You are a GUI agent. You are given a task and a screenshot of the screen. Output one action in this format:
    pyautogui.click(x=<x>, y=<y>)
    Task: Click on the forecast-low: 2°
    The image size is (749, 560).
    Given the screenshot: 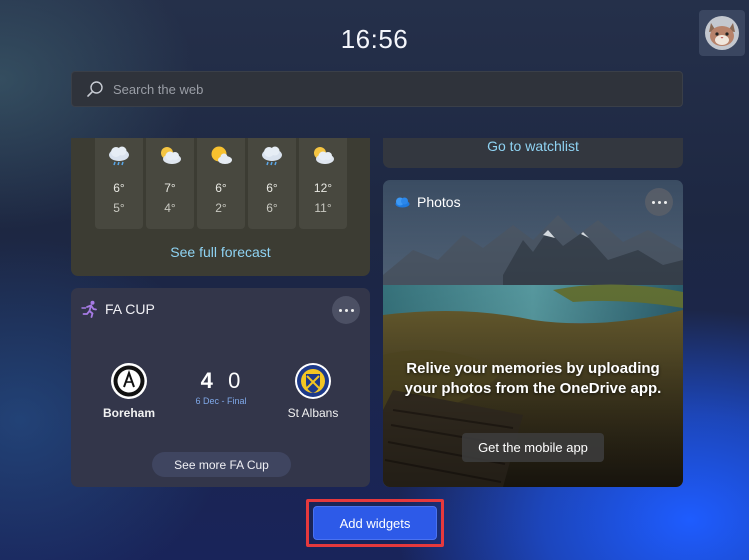 What is the action you would take?
    pyautogui.click(x=221, y=208)
    